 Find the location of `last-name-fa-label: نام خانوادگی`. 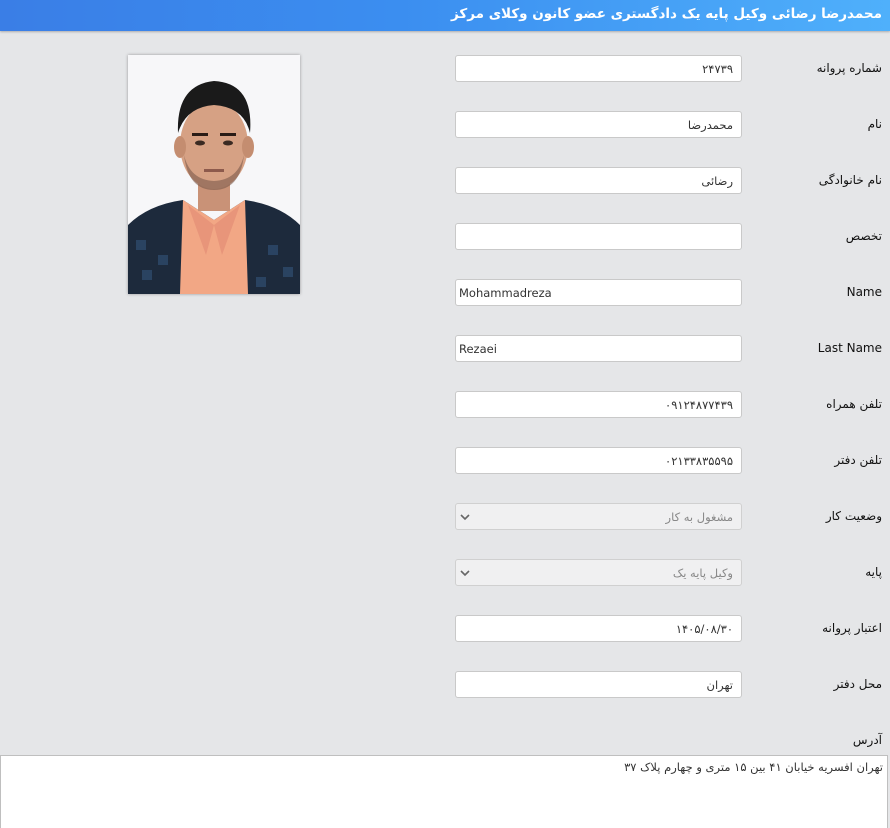

last-name-fa-label: نام خانوادگی is located at coordinates (850, 180).